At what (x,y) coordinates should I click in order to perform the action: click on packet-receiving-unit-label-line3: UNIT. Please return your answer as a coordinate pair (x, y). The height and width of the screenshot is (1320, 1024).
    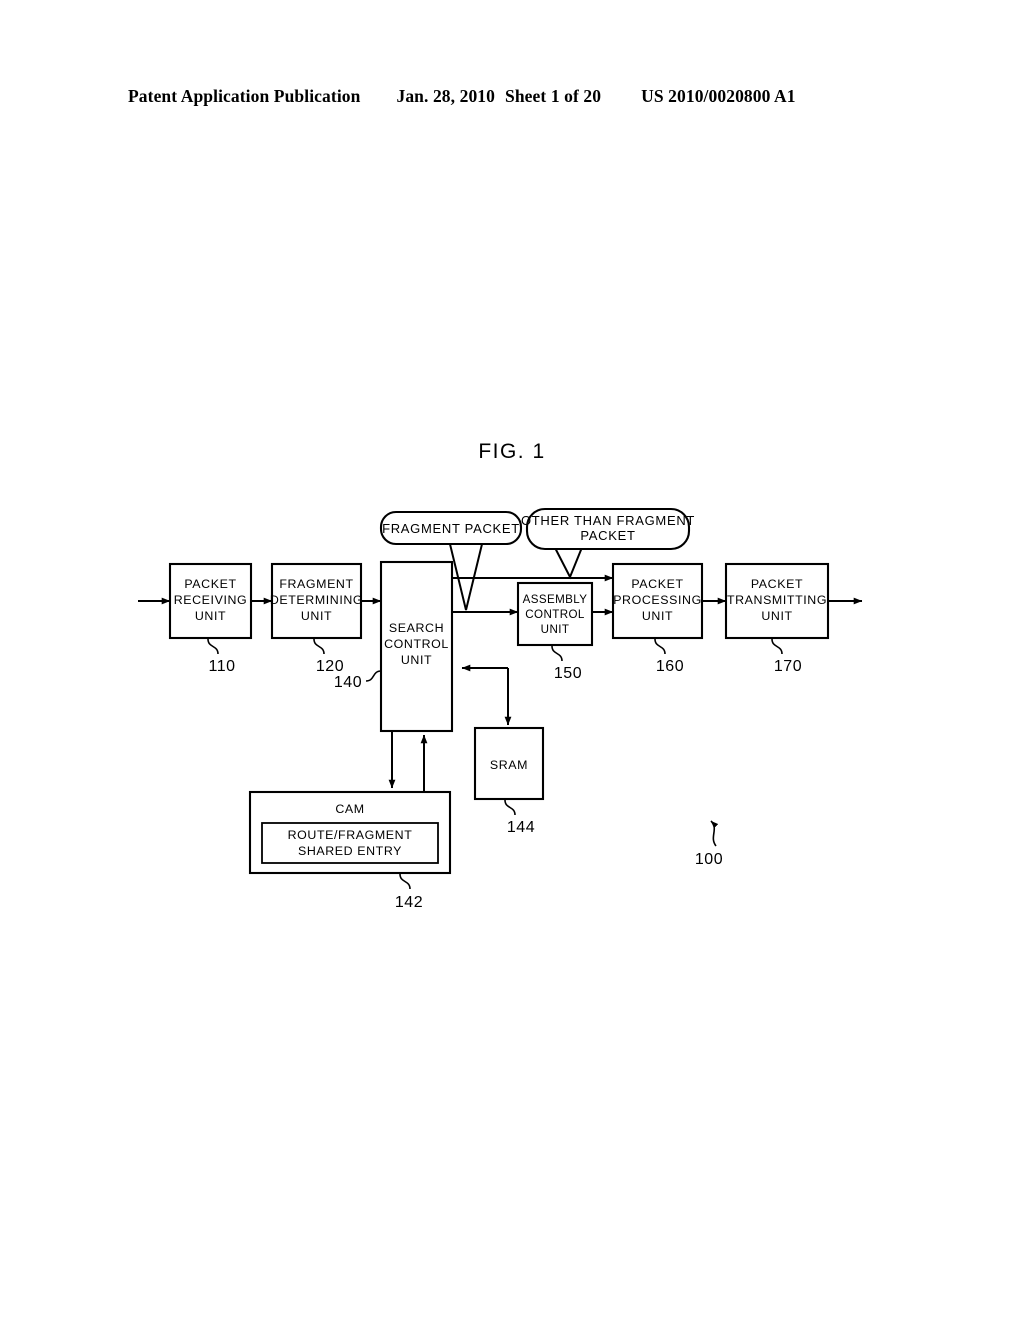
    Looking at the image, I should click on (210, 616).